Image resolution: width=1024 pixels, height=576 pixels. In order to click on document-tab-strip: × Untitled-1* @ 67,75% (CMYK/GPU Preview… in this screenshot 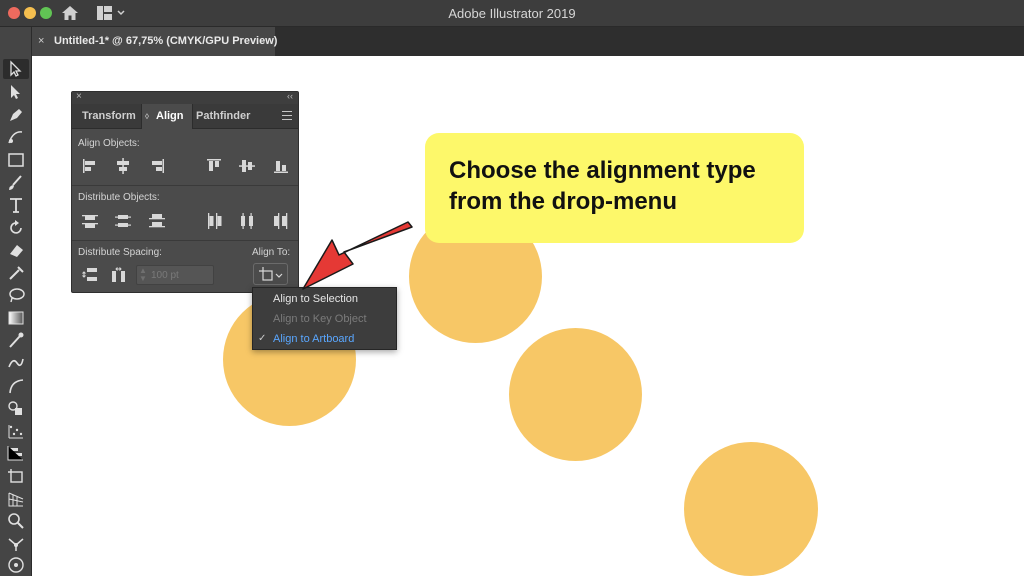, I will do `click(512, 41)`.